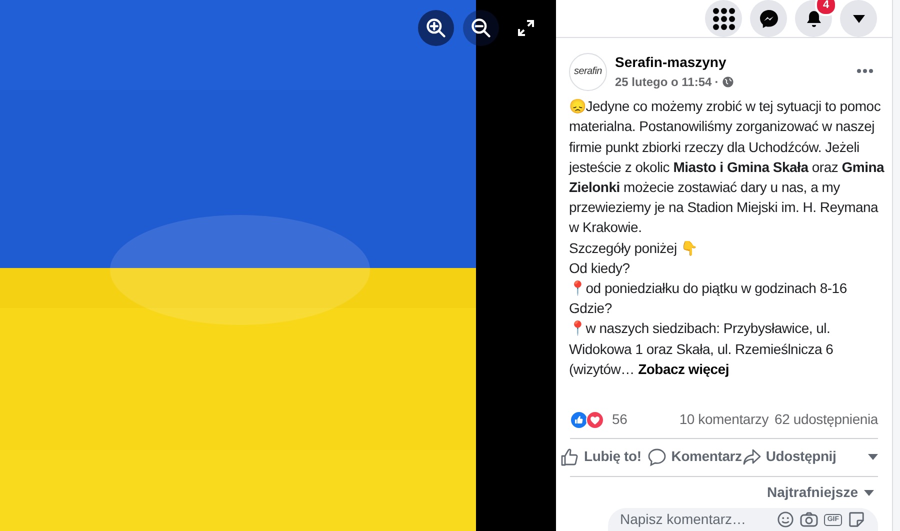  I want to click on like-reaction-icon, so click(579, 419).